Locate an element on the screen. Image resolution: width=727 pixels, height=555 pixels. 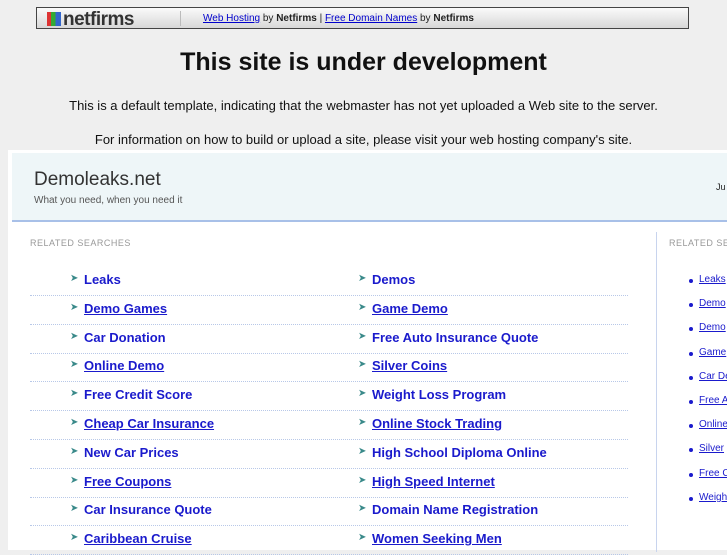
pipe: | is located at coordinates (321, 18).